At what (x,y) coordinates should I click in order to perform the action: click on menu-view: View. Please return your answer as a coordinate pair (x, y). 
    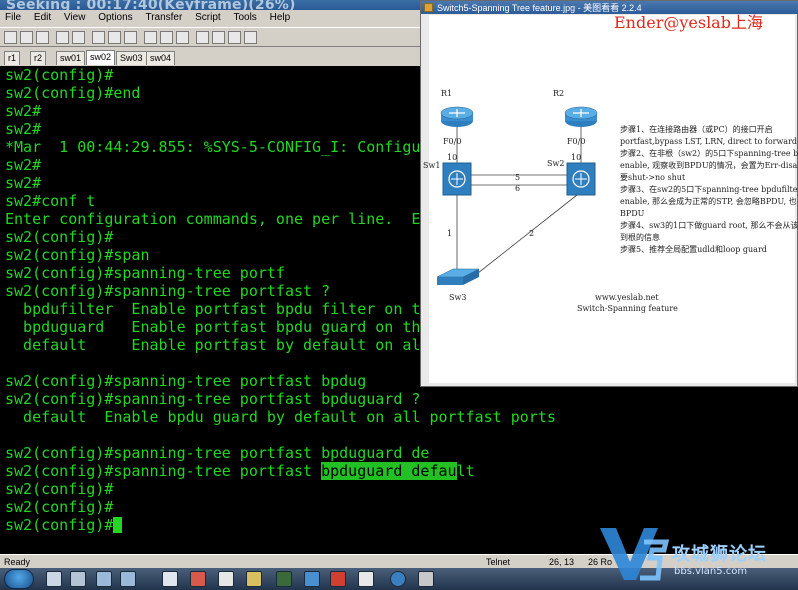
    Looking at the image, I should click on (75, 16).